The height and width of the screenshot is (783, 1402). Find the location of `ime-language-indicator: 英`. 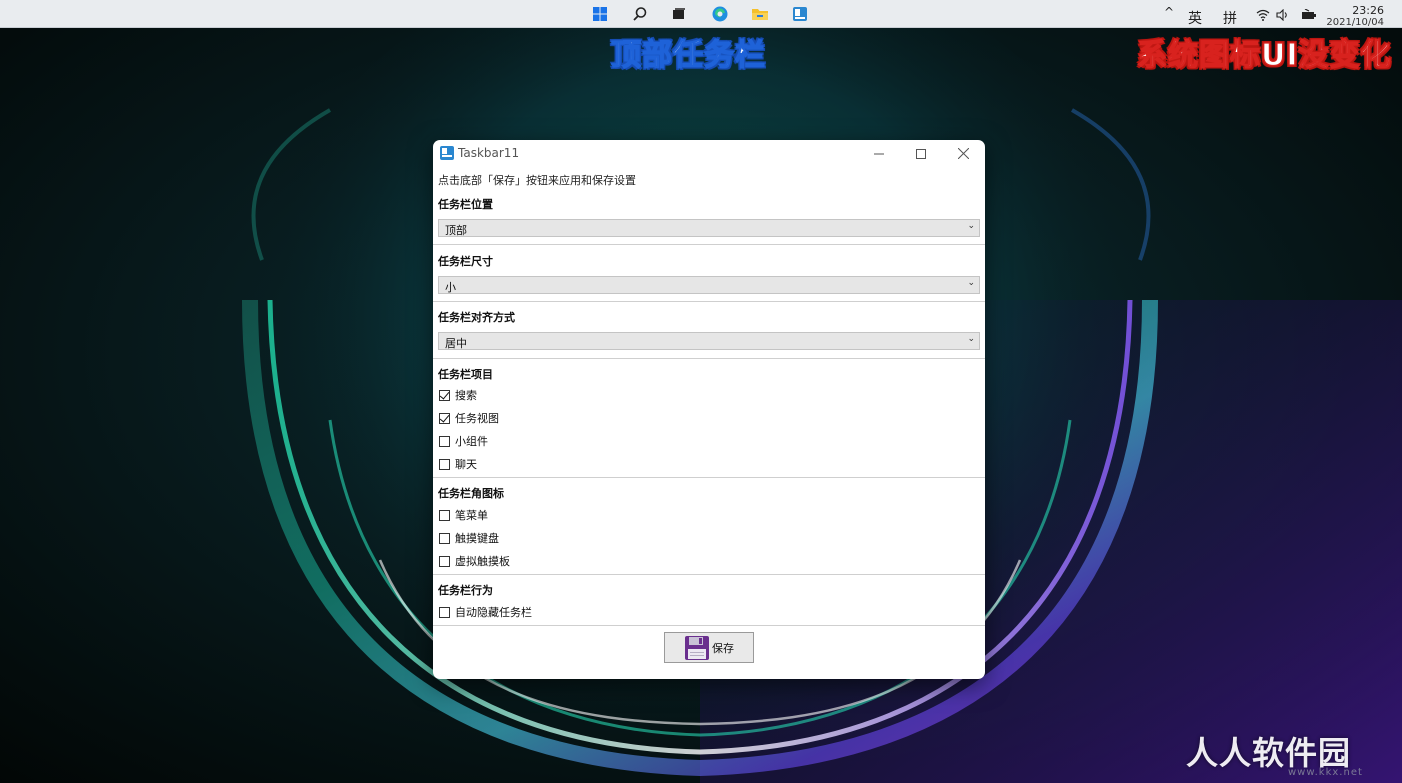

ime-language-indicator: 英 is located at coordinates (1195, 18).